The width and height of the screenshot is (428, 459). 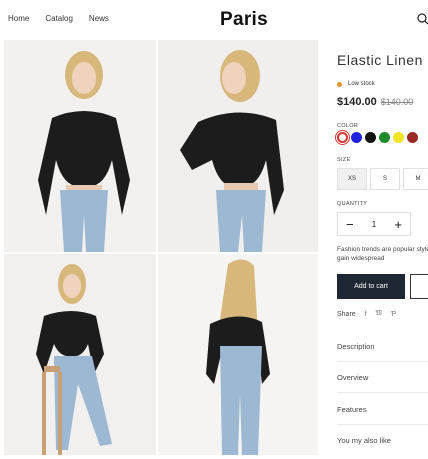 I want to click on search-icon, so click(x=422, y=19).